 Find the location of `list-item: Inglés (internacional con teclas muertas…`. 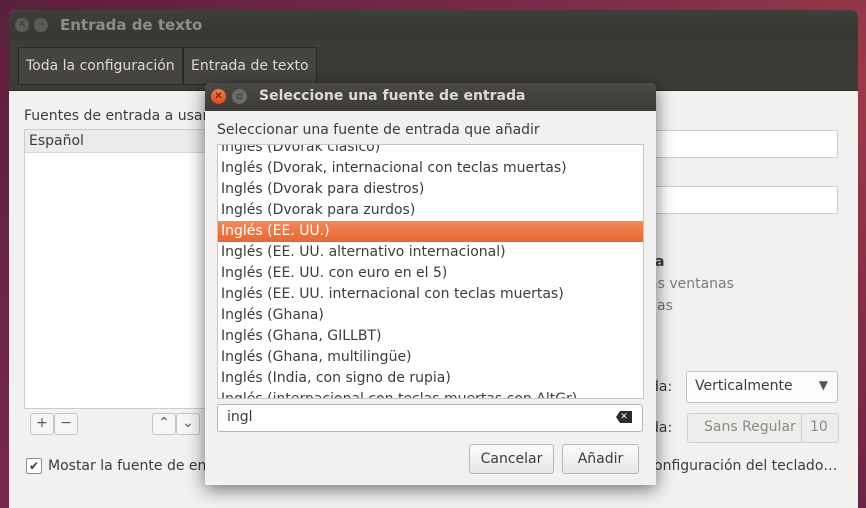

list-item: Inglés (internacional con teclas muertas… is located at coordinates (430, 393).